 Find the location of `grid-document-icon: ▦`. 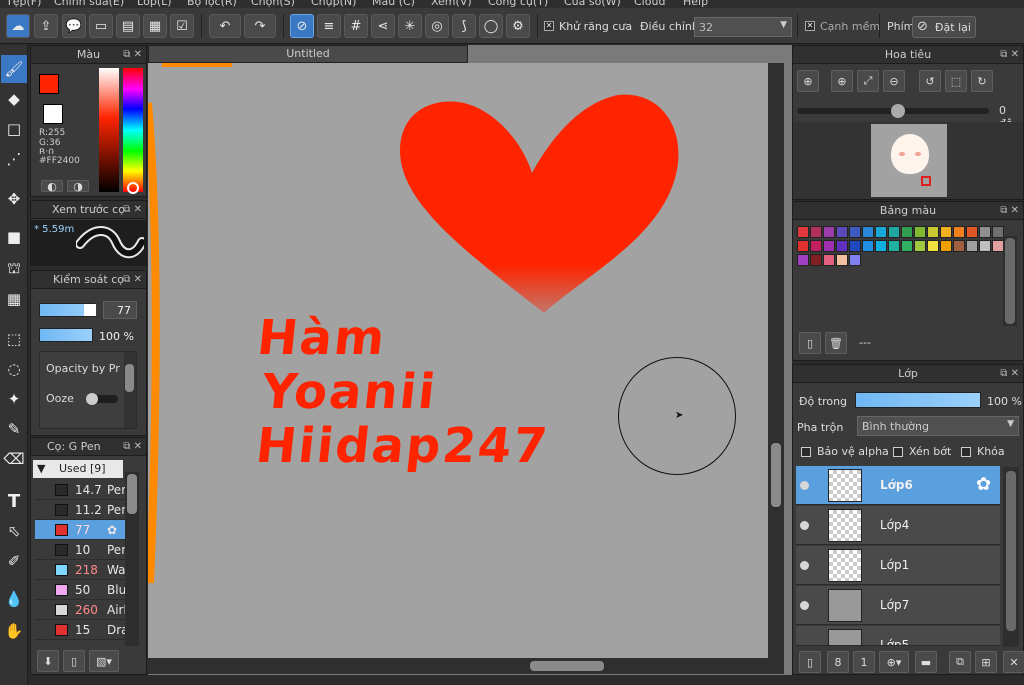

grid-document-icon: ▦ is located at coordinates (155, 26).